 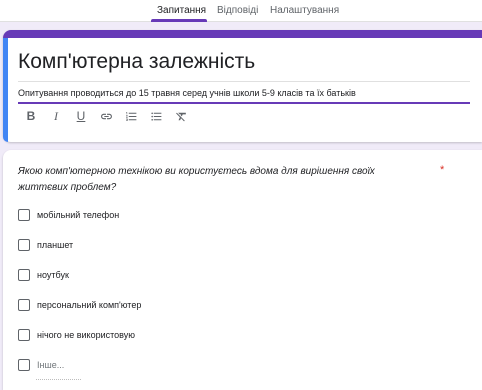 I want to click on option-item: мобільний телефон, so click(x=68, y=215).